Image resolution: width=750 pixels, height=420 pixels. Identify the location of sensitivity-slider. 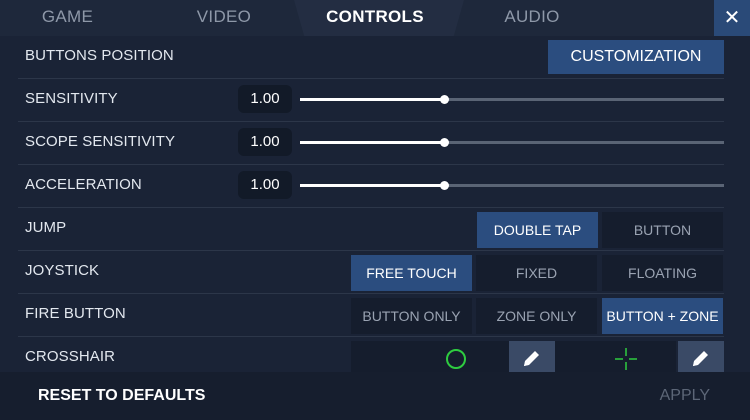
(512, 100).